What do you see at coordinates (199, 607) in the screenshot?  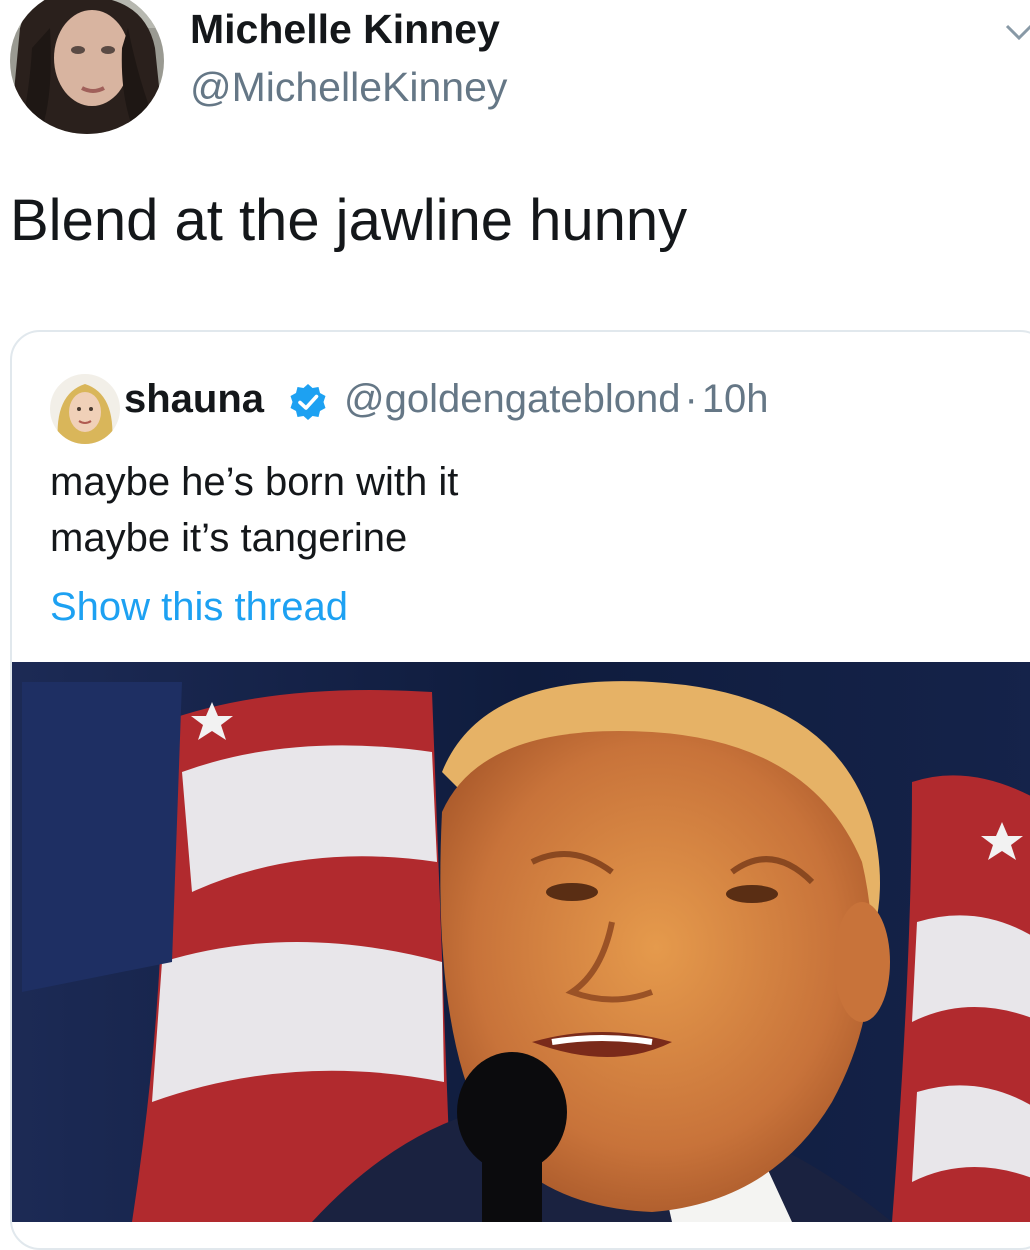 I see `show-thread-link: Show this thread` at bounding box center [199, 607].